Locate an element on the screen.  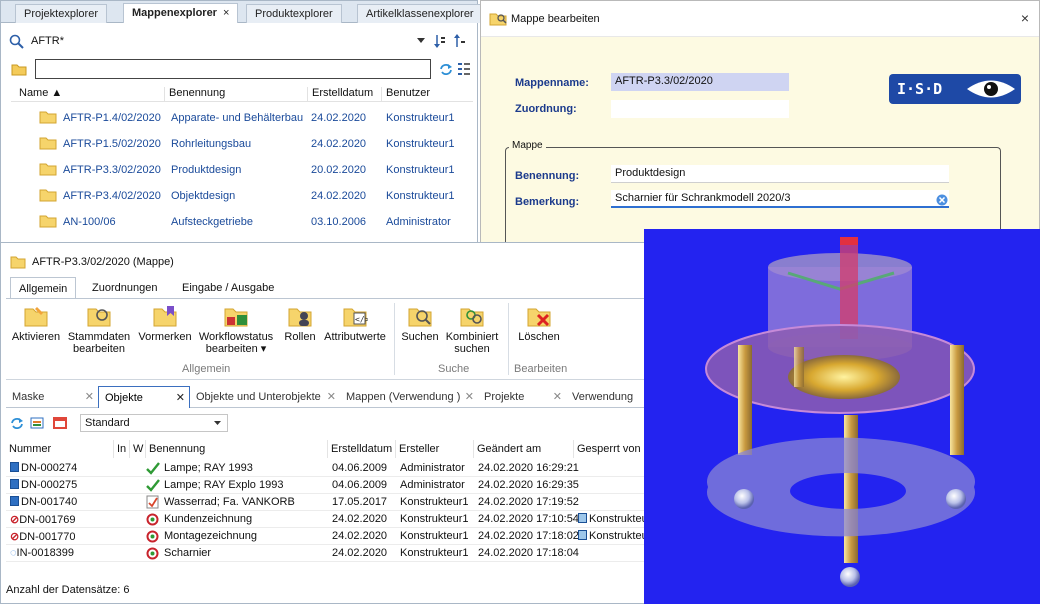
column-settings-icon is located at coordinates (464, 69).